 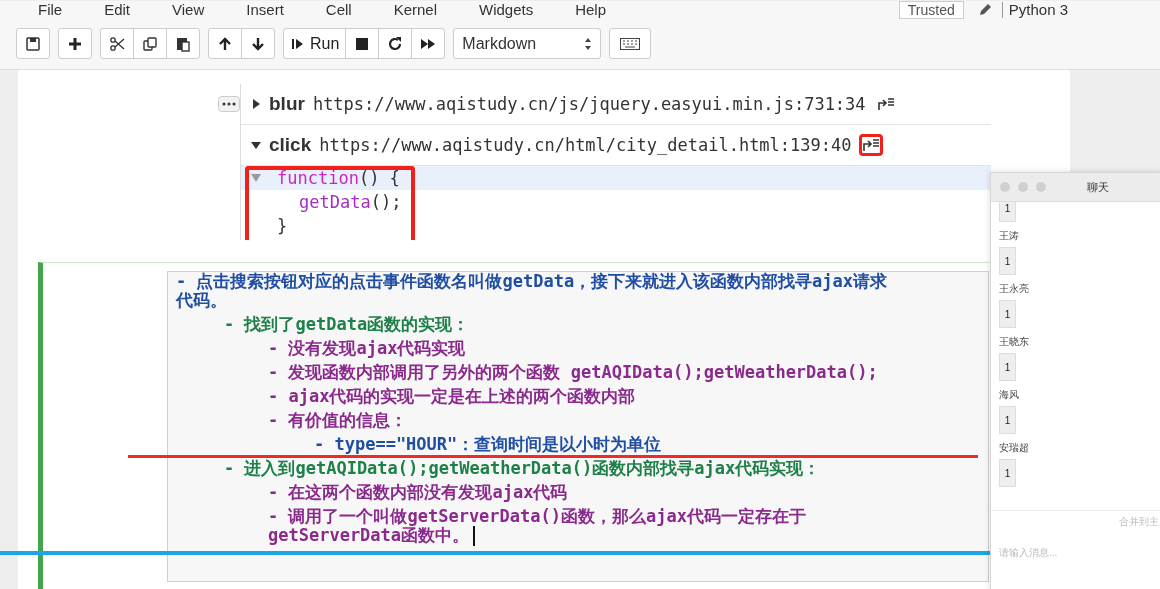 I want to click on copy-button, so click(x=150, y=43).